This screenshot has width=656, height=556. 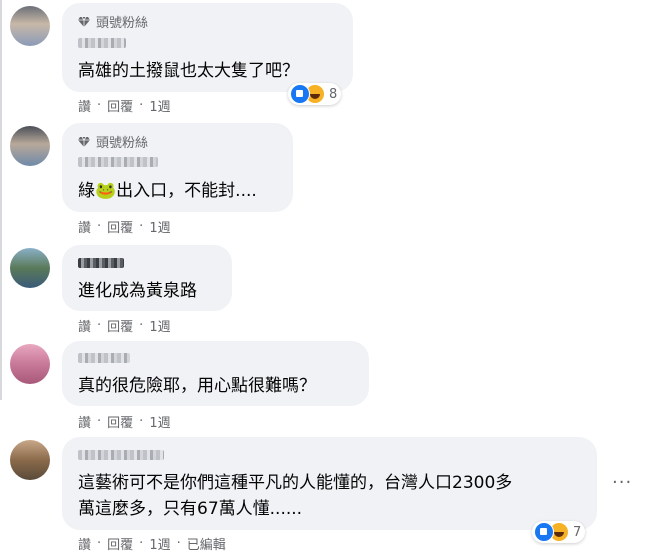 What do you see at coordinates (315, 94) in the screenshot?
I see `reaction-summary: 8` at bounding box center [315, 94].